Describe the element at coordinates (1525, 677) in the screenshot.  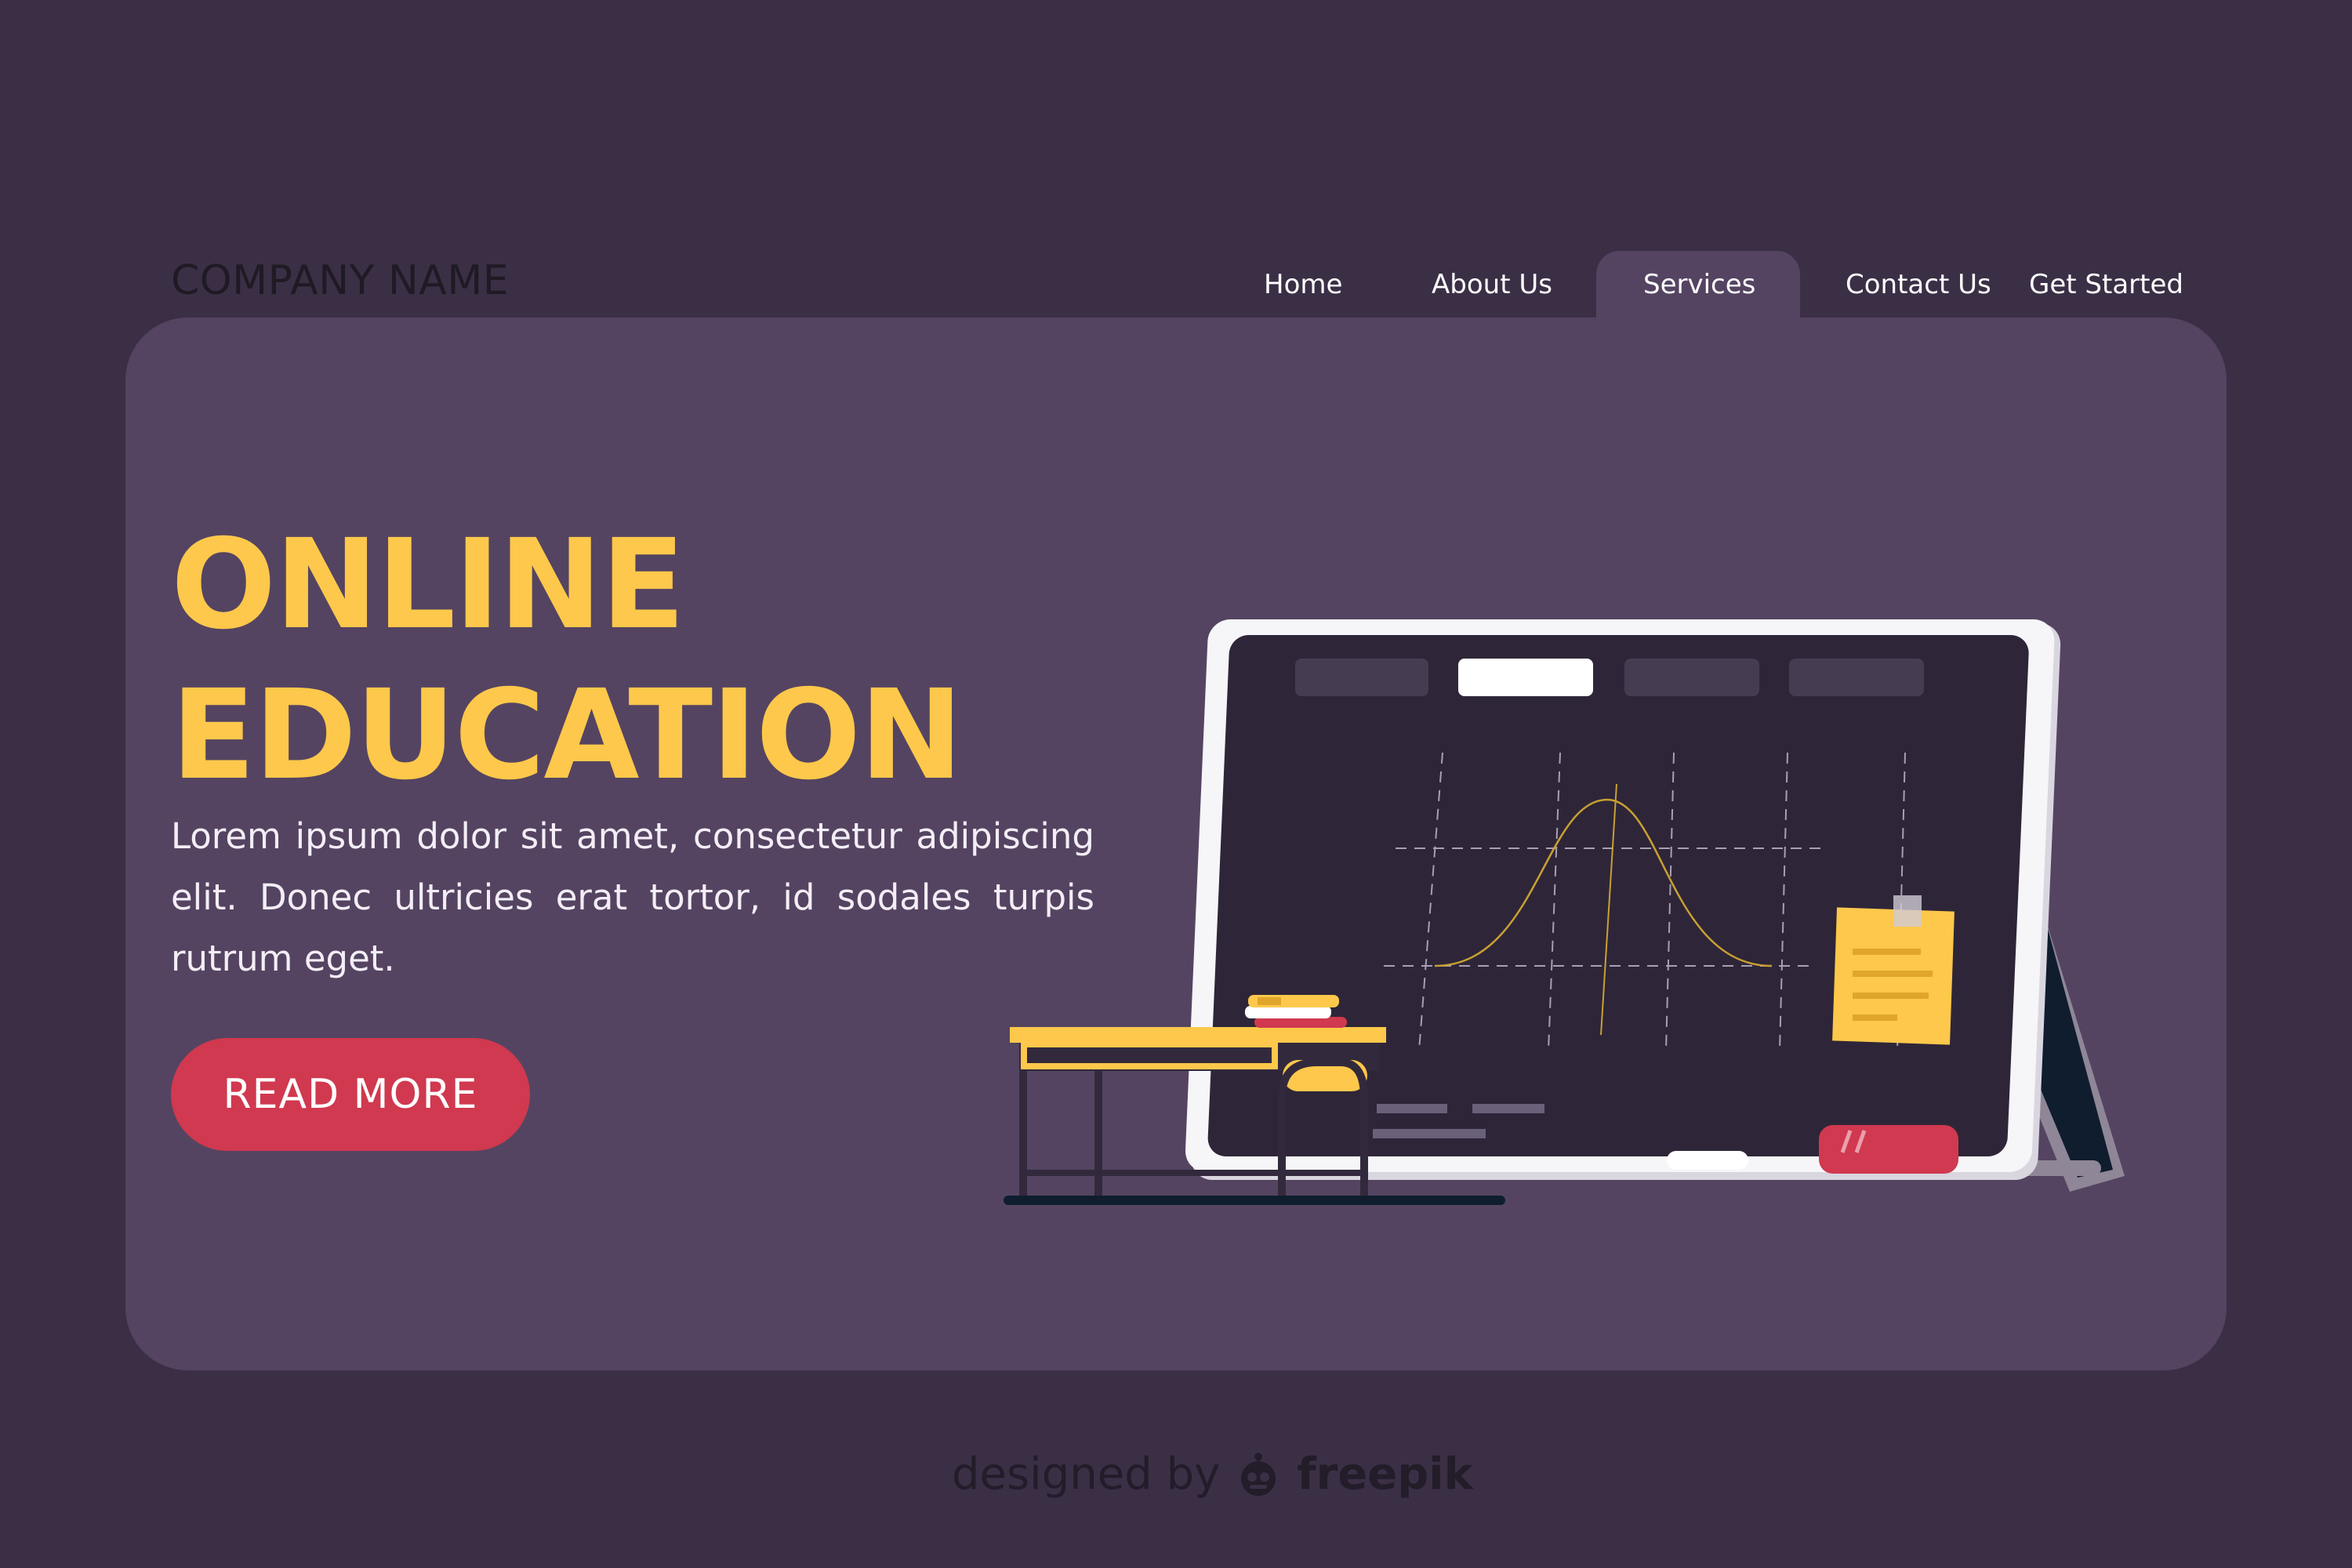
I see `screen-tab-active` at that location.